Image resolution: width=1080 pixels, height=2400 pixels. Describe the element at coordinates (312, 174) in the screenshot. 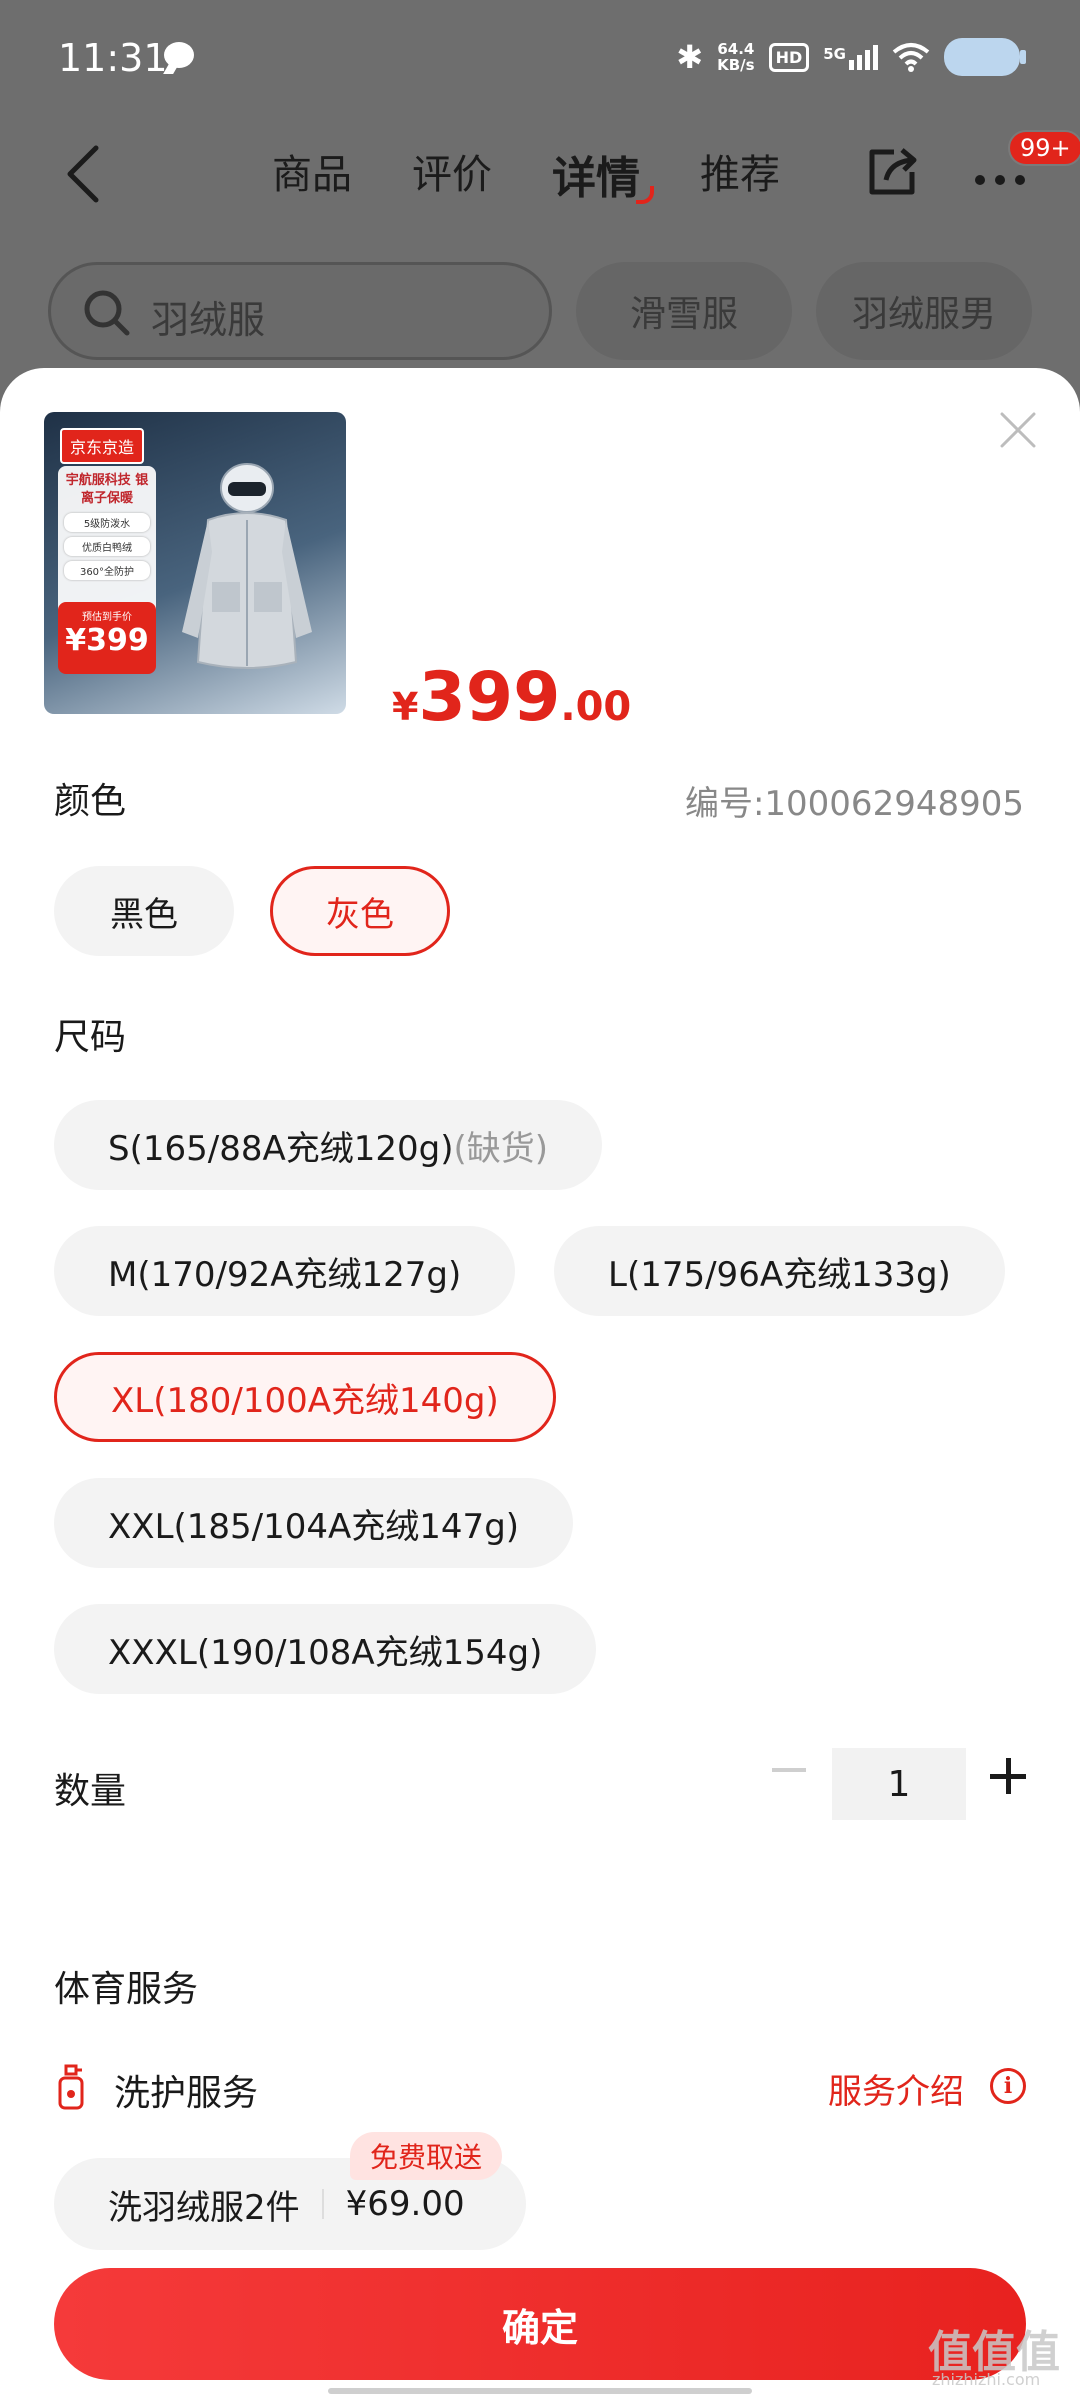

I see `tab-product: 商品` at that location.